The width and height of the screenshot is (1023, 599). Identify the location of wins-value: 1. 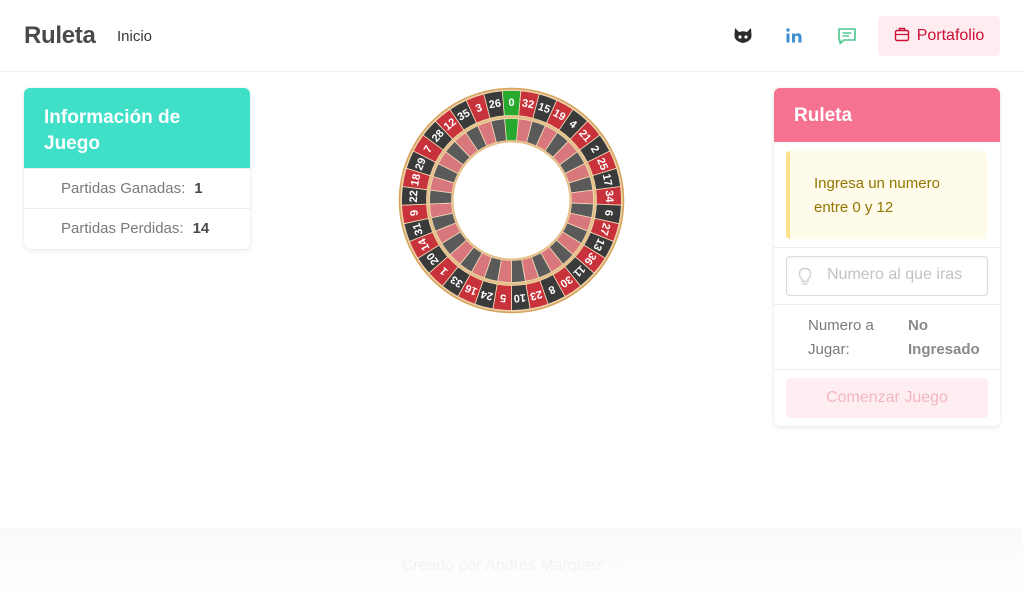
(198, 188).